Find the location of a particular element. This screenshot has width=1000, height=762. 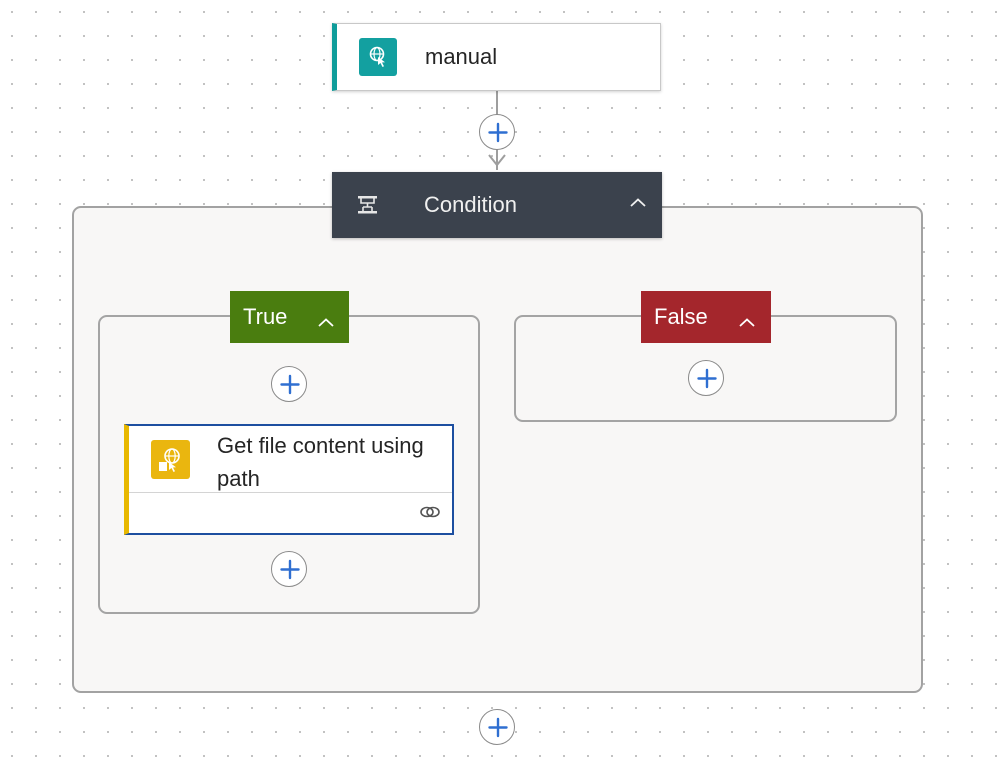

false-branch-header: False is located at coordinates (706, 317).